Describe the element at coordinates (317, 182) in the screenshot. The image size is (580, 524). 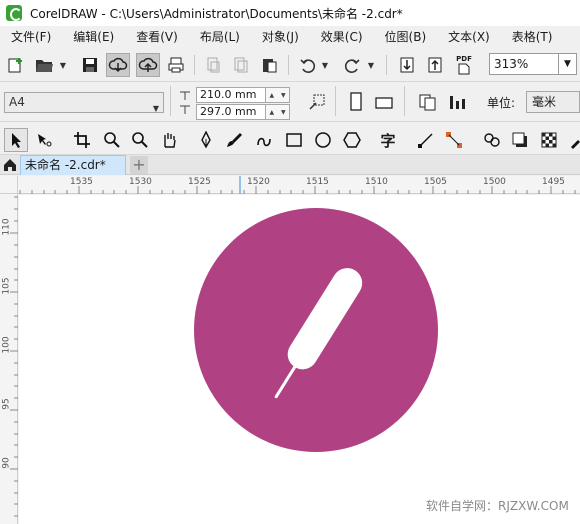
I see `hruler-label: 1515` at that location.